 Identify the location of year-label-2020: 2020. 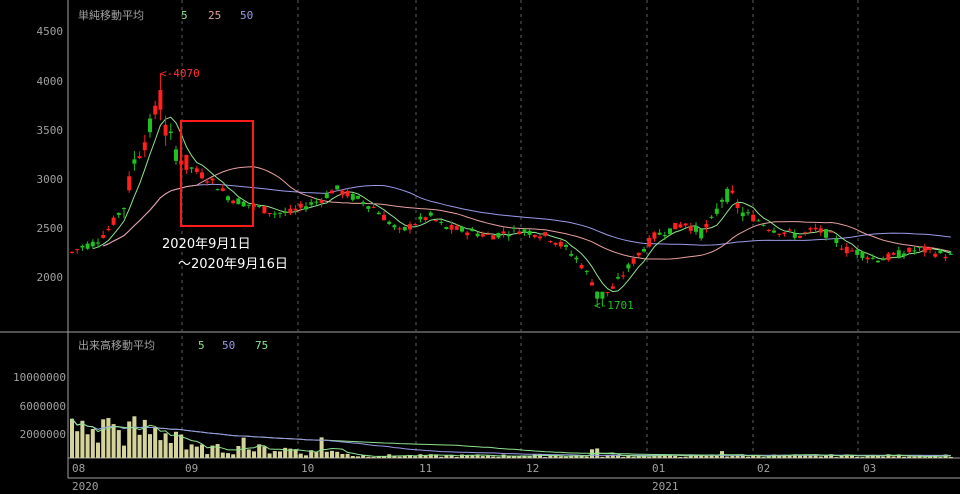
(85, 486).